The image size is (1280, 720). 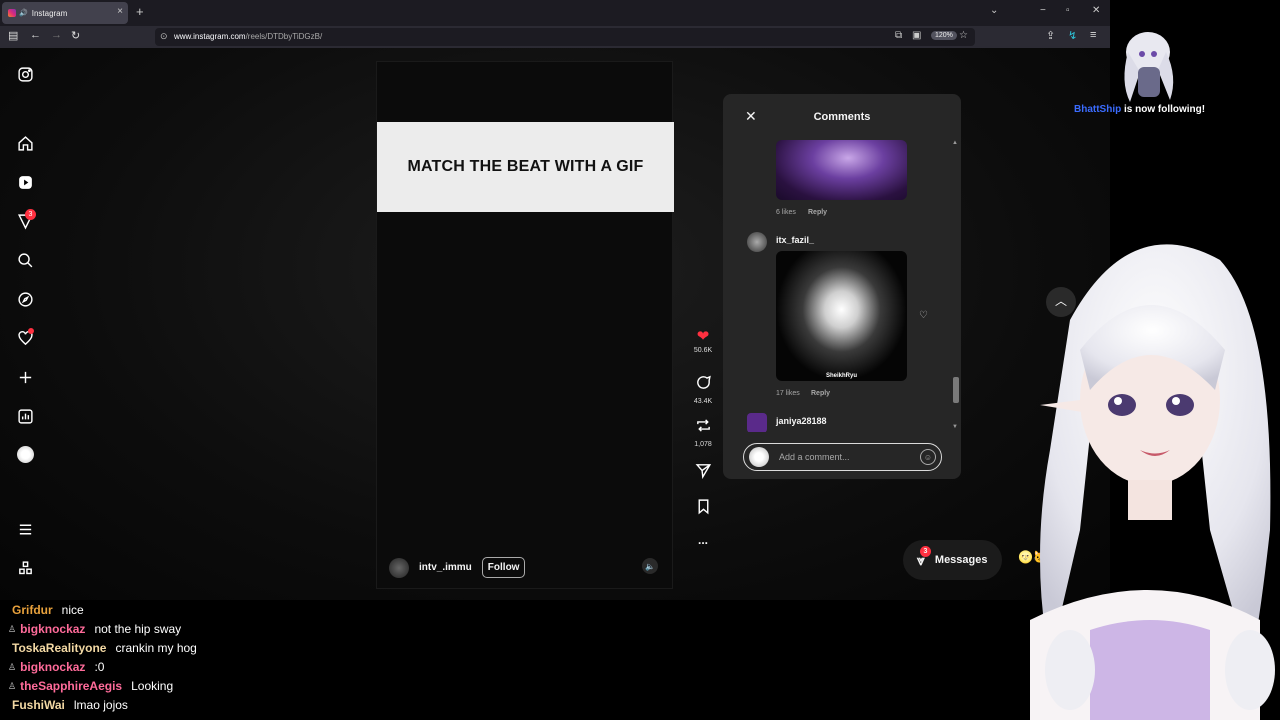 I want to click on chat-message: Grifdur nice, so click(x=46, y=610).